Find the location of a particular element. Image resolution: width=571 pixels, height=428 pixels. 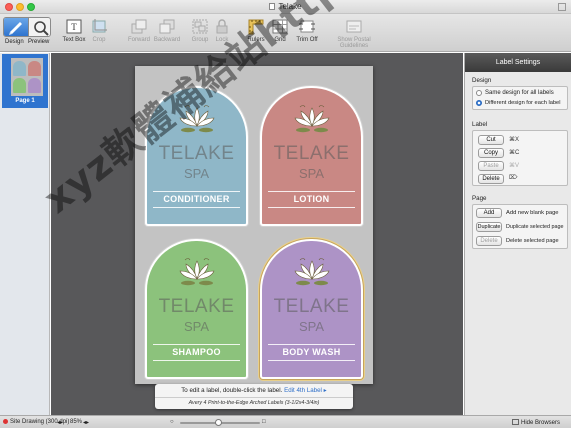

copy-button: Copy is located at coordinates (491, 153).